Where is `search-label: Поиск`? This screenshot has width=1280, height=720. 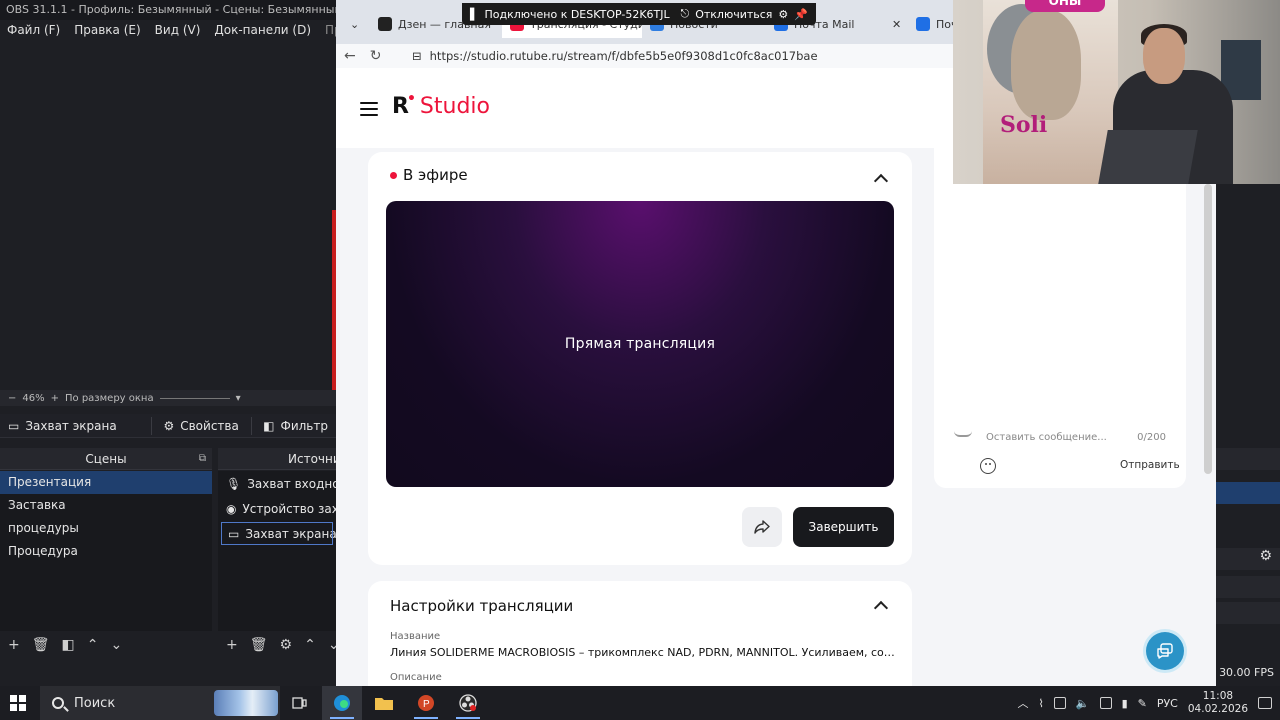
search-label: Поиск is located at coordinates (95, 703).